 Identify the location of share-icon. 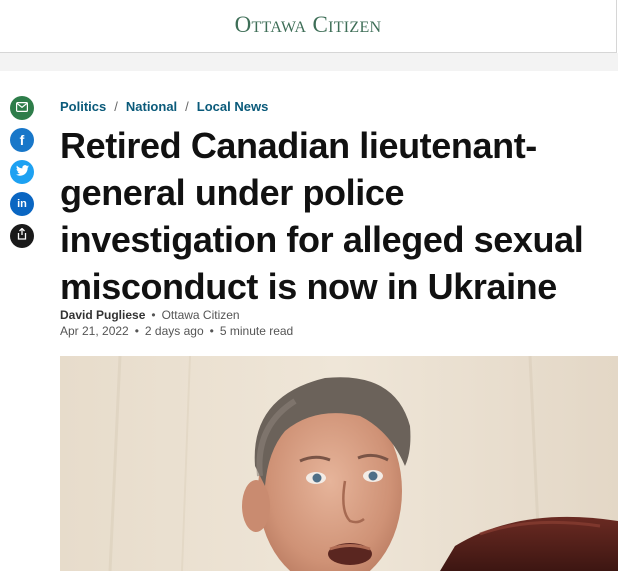
(22, 236).